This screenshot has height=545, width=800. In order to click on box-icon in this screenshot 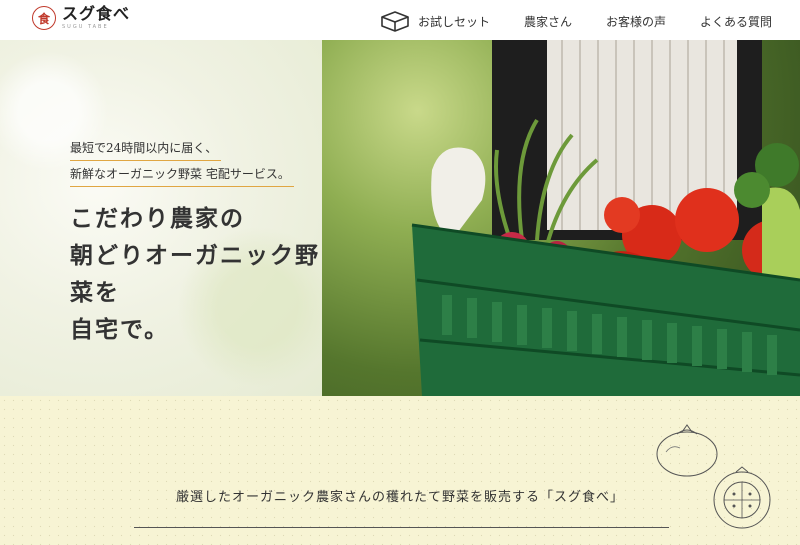, I will do `click(395, 21)`.